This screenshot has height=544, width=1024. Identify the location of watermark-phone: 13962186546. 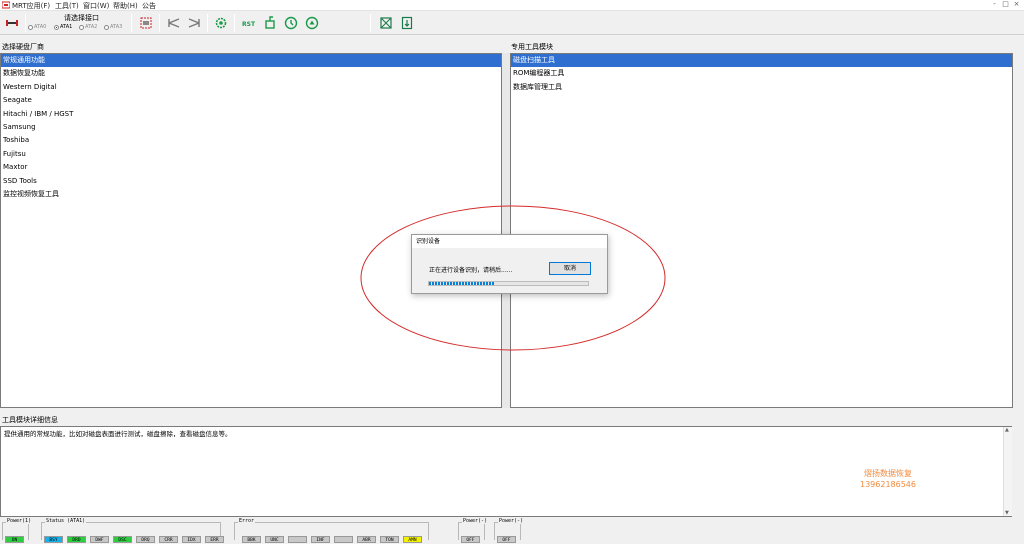
(888, 484).